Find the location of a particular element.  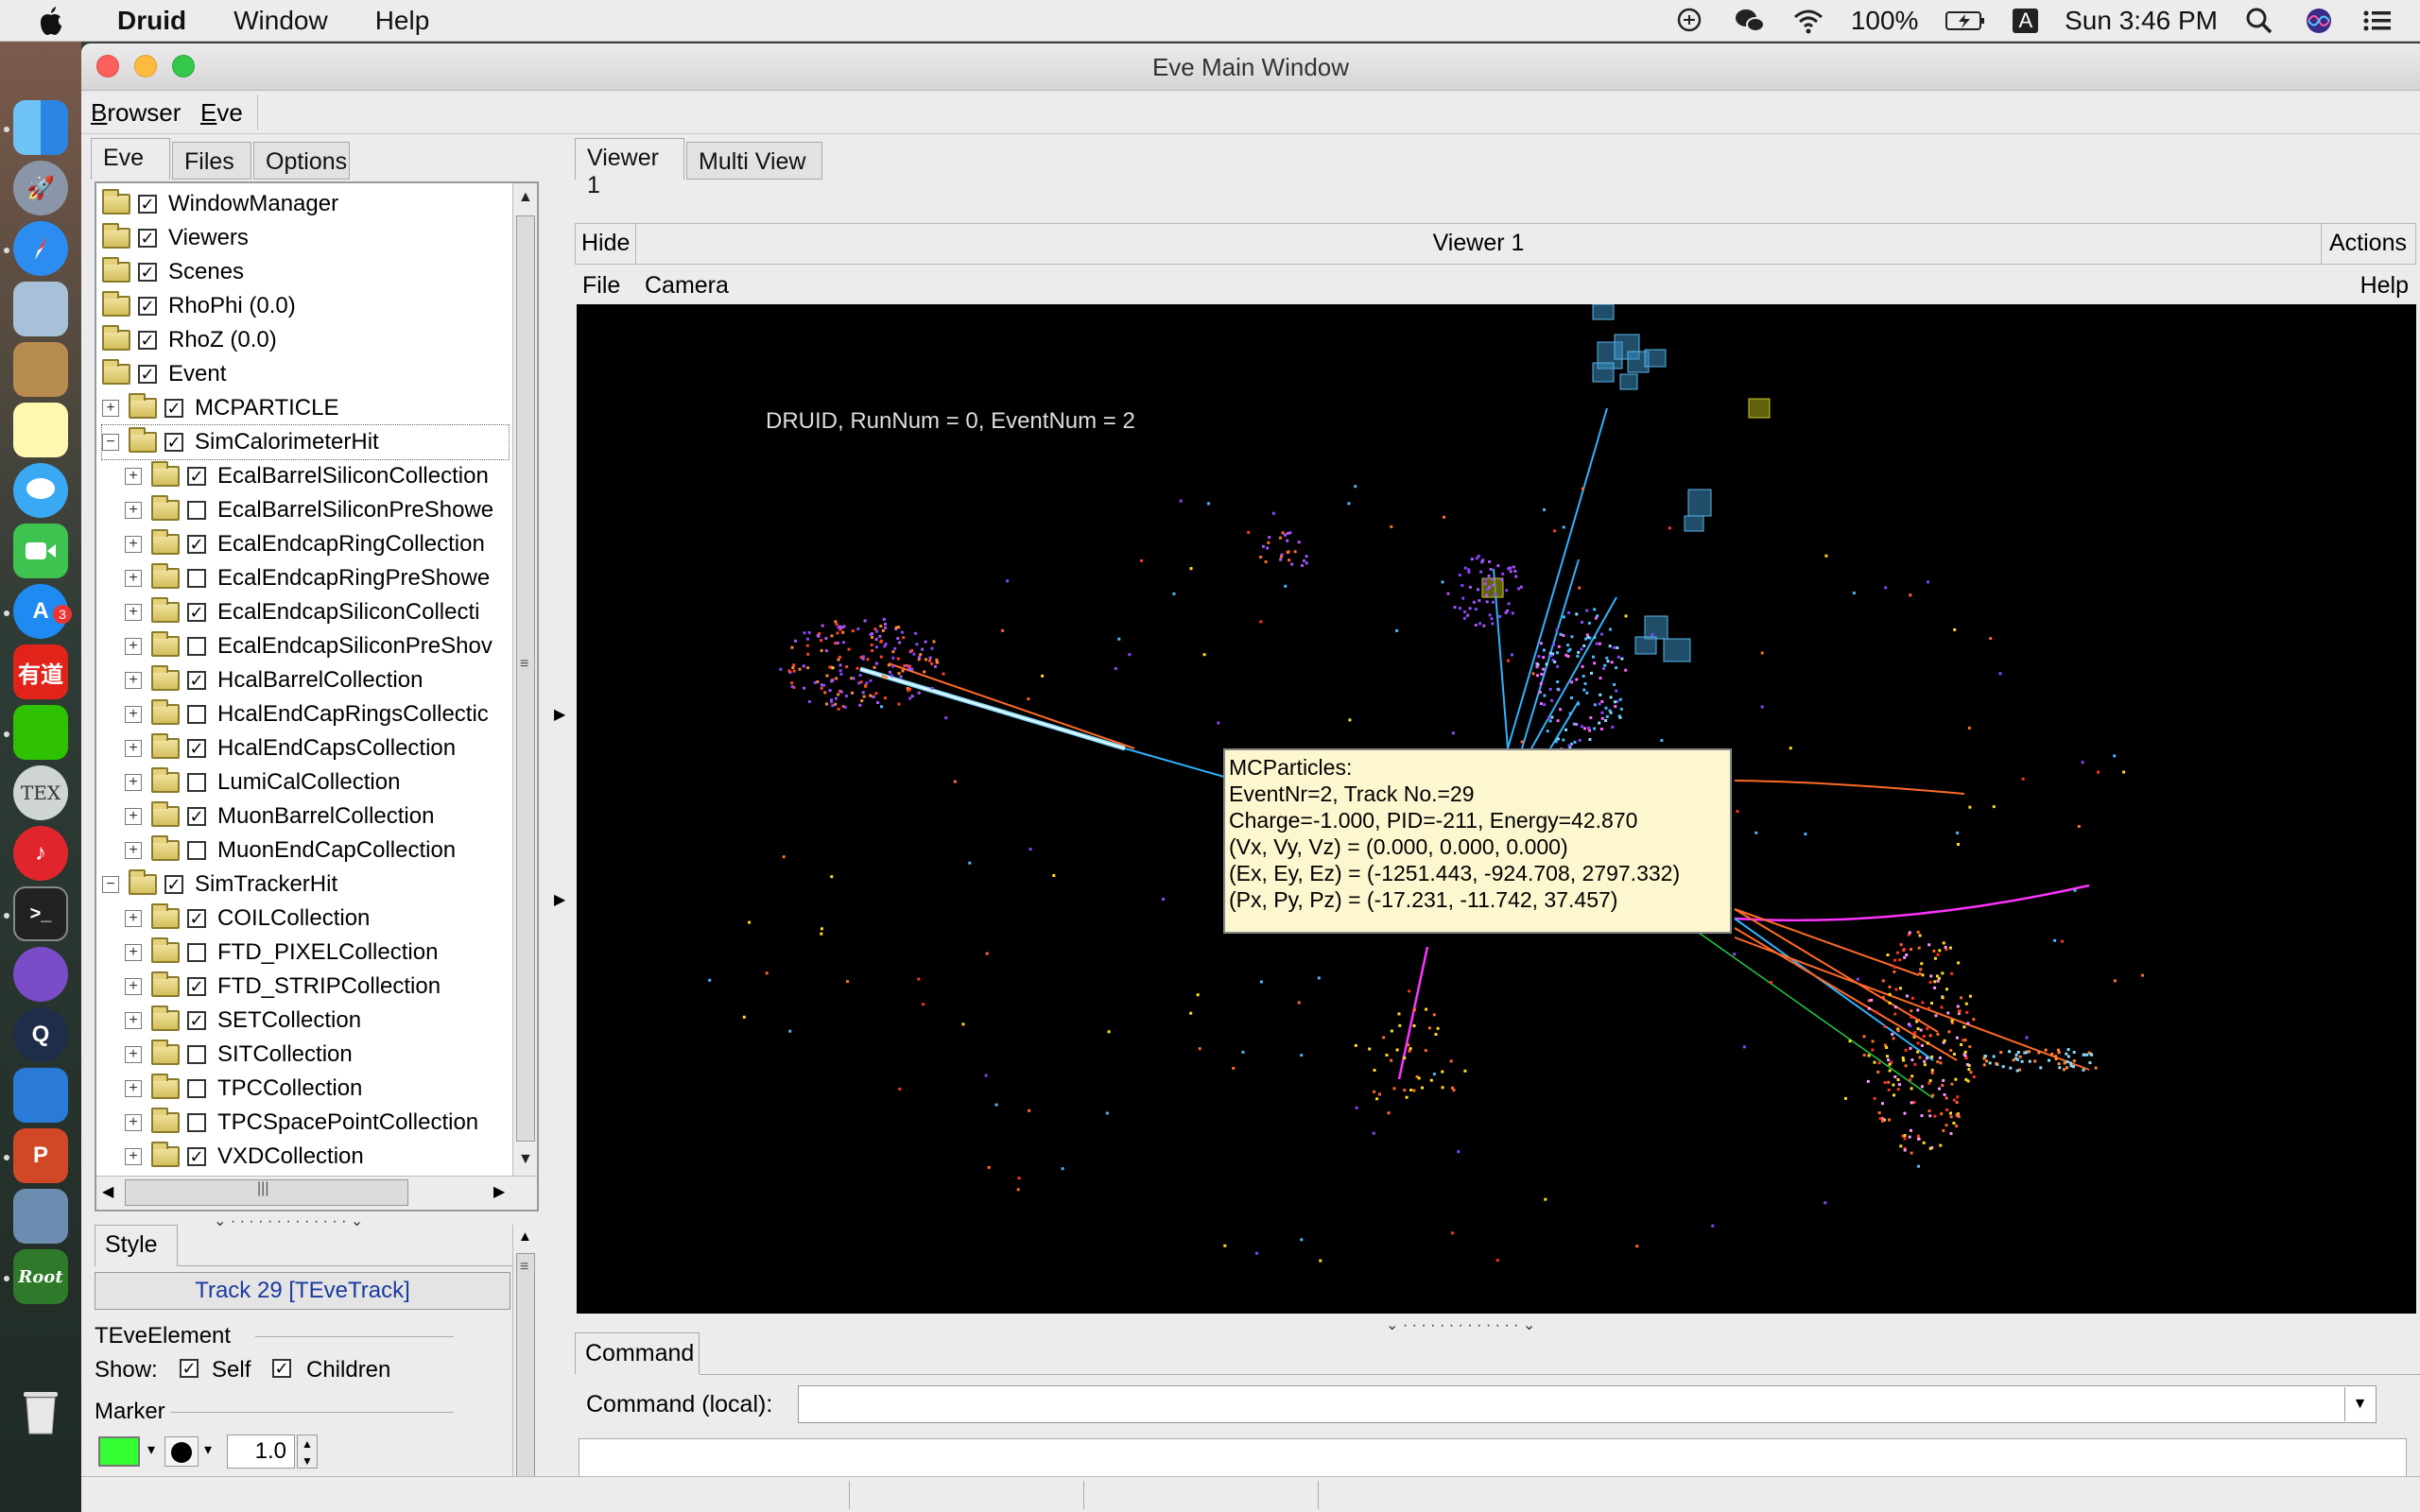

tree-item: + TPCCollection is located at coordinates (243, 1089).